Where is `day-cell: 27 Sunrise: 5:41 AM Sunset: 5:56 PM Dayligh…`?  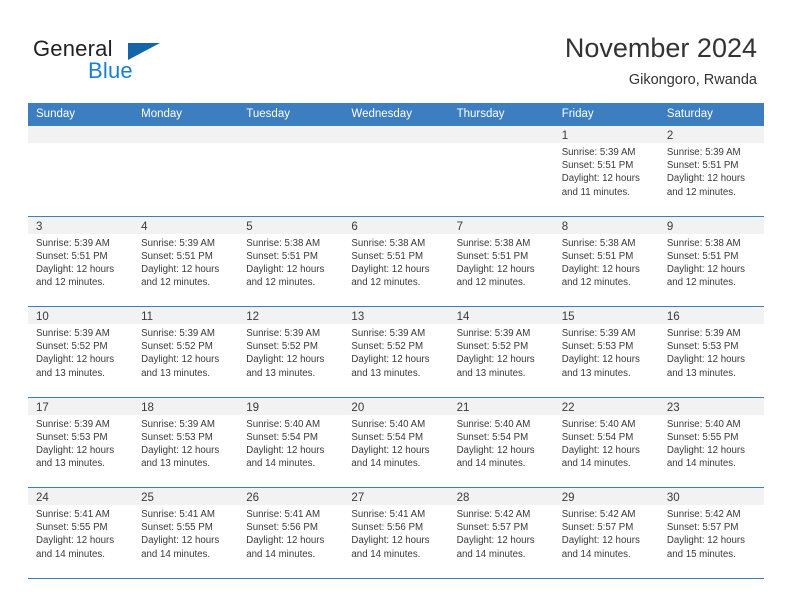 day-cell: 27 Sunrise: 5:41 AM Sunset: 5:56 PM Dayligh… is located at coordinates (396, 533).